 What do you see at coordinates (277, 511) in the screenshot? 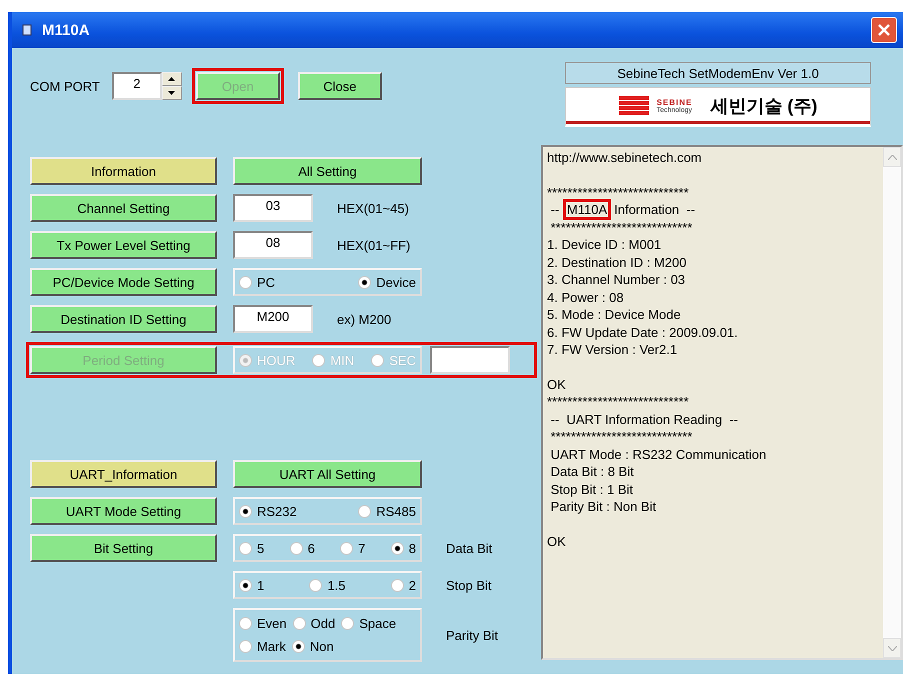
I see `radio-label: RS232` at bounding box center [277, 511].